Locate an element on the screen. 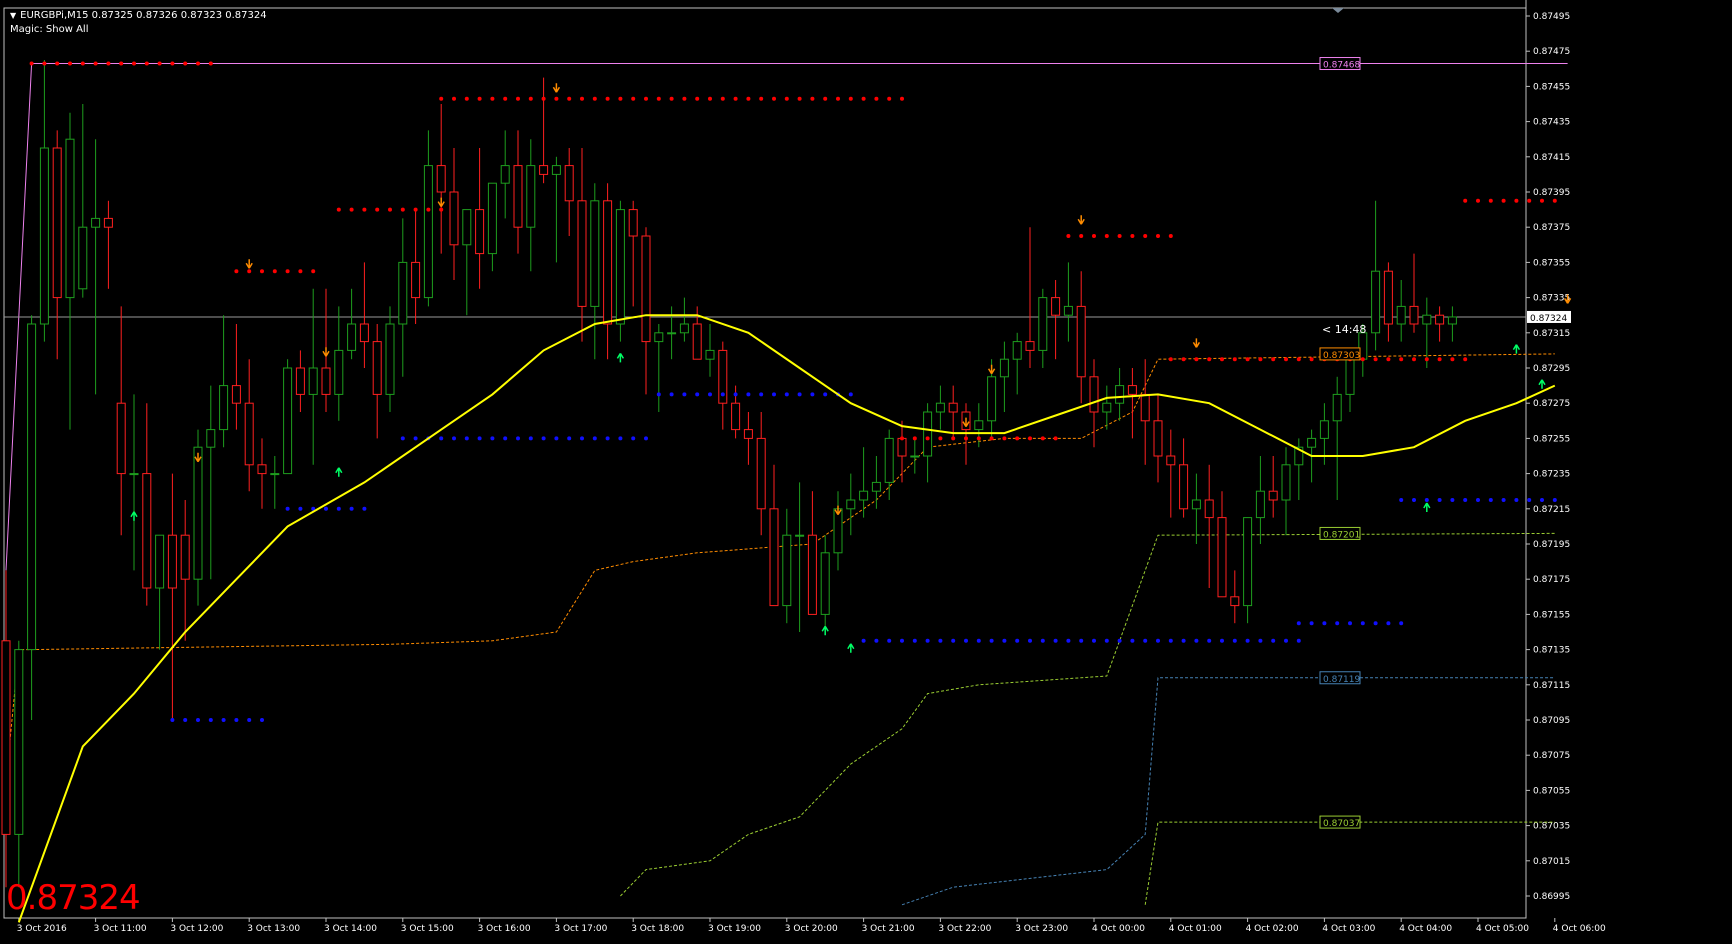  x-tick-label: 4 Oct 03:00 is located at coordinates (1348, 929).